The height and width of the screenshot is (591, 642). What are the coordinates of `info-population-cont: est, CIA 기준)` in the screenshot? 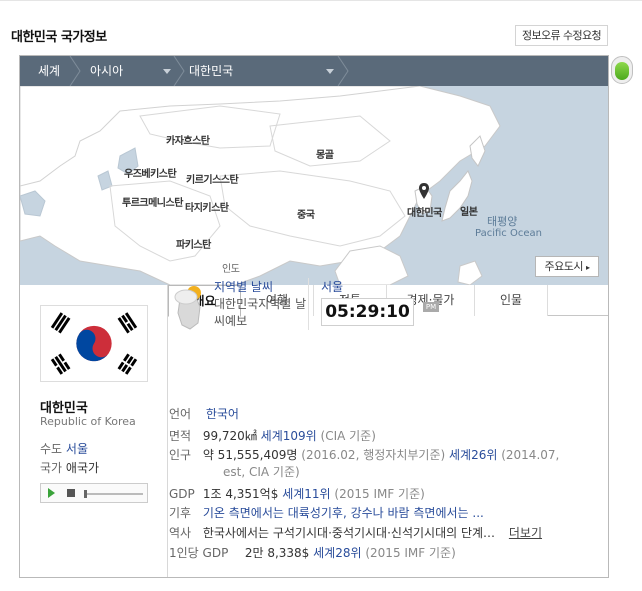 It's located at (261, 471).